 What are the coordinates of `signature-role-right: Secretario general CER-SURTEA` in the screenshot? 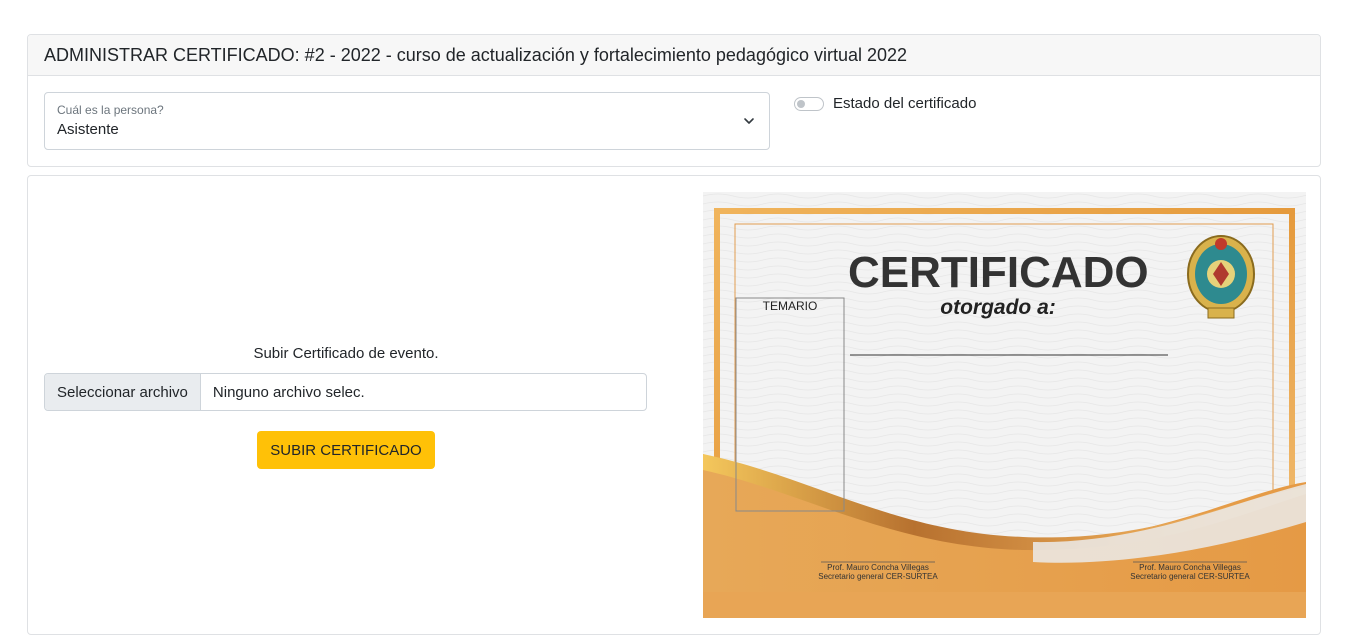 It's located at (1190, 576).